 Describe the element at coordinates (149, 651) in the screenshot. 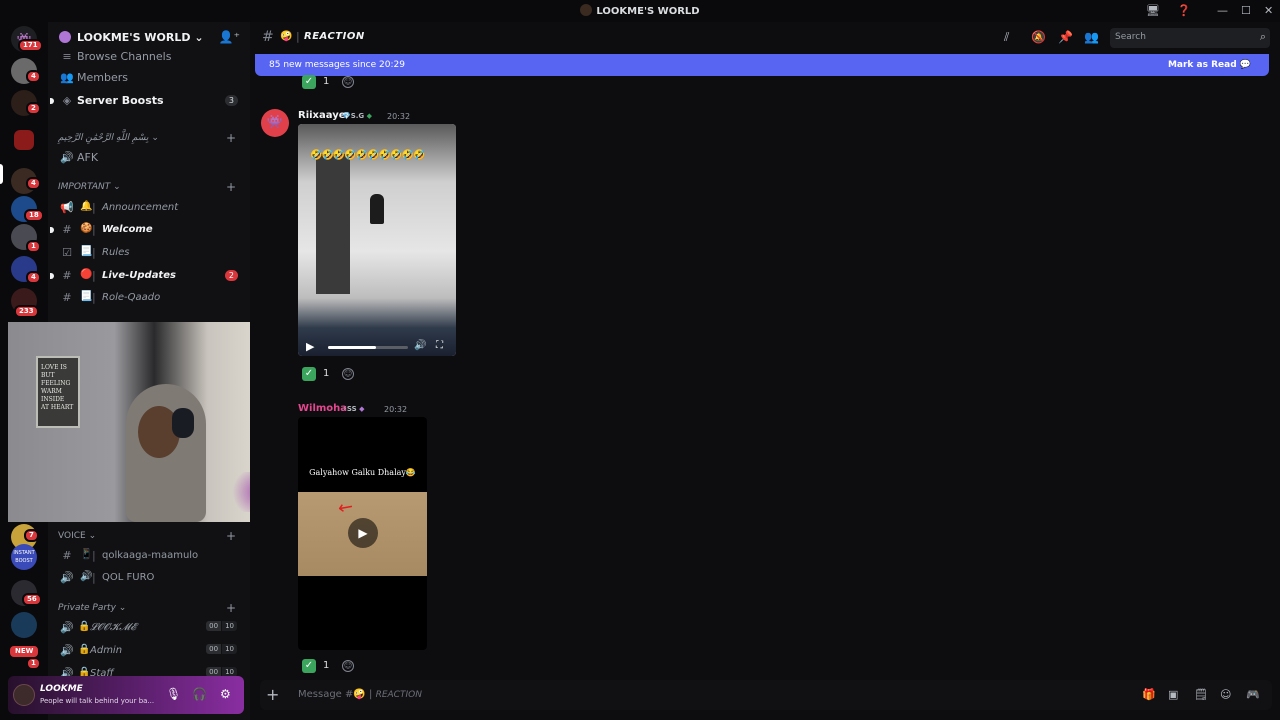

I see `channel-admin: 🔊 🔒 Admin 00 10` at that location.